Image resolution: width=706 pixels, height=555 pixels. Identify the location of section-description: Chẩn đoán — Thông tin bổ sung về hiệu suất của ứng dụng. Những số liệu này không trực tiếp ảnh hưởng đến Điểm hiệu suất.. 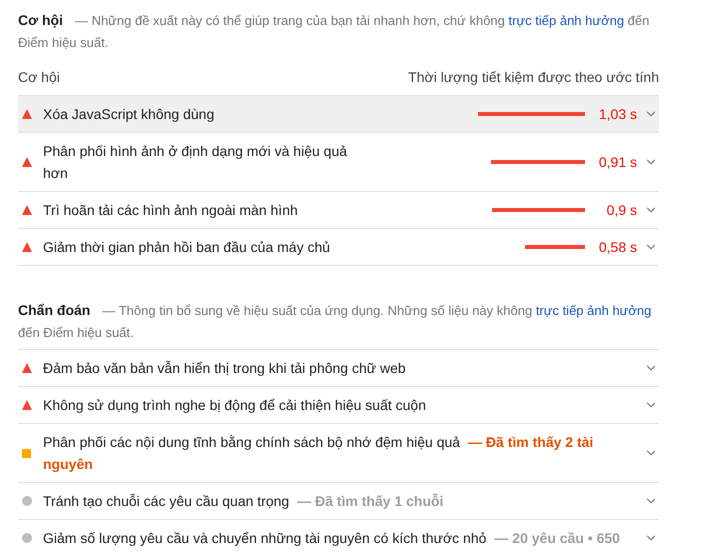
(335, 321).